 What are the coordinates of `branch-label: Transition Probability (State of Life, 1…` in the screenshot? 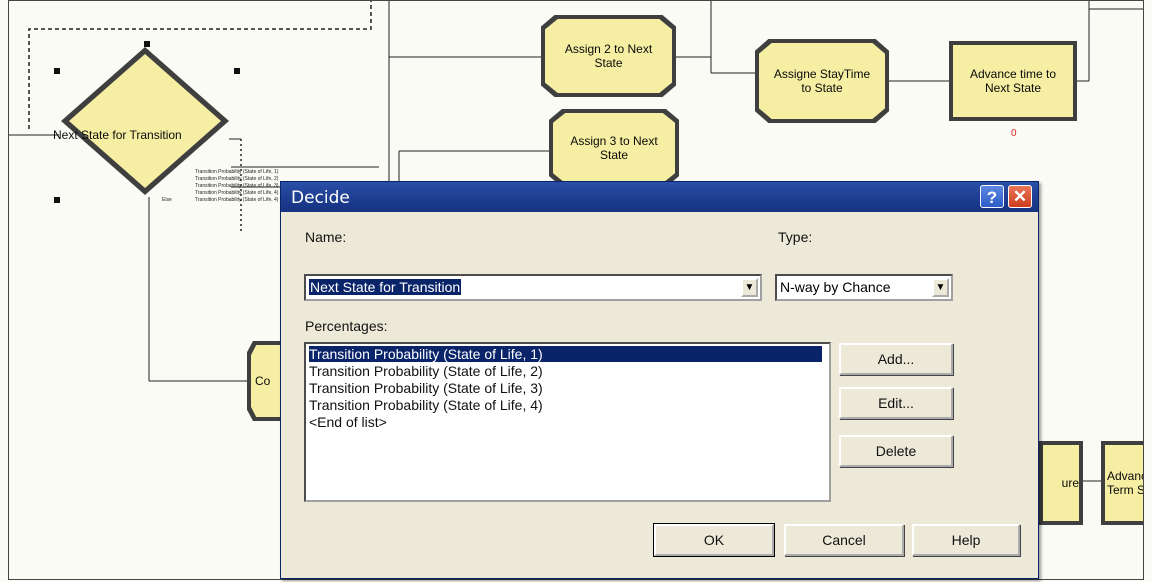 It's located at (237, 172).